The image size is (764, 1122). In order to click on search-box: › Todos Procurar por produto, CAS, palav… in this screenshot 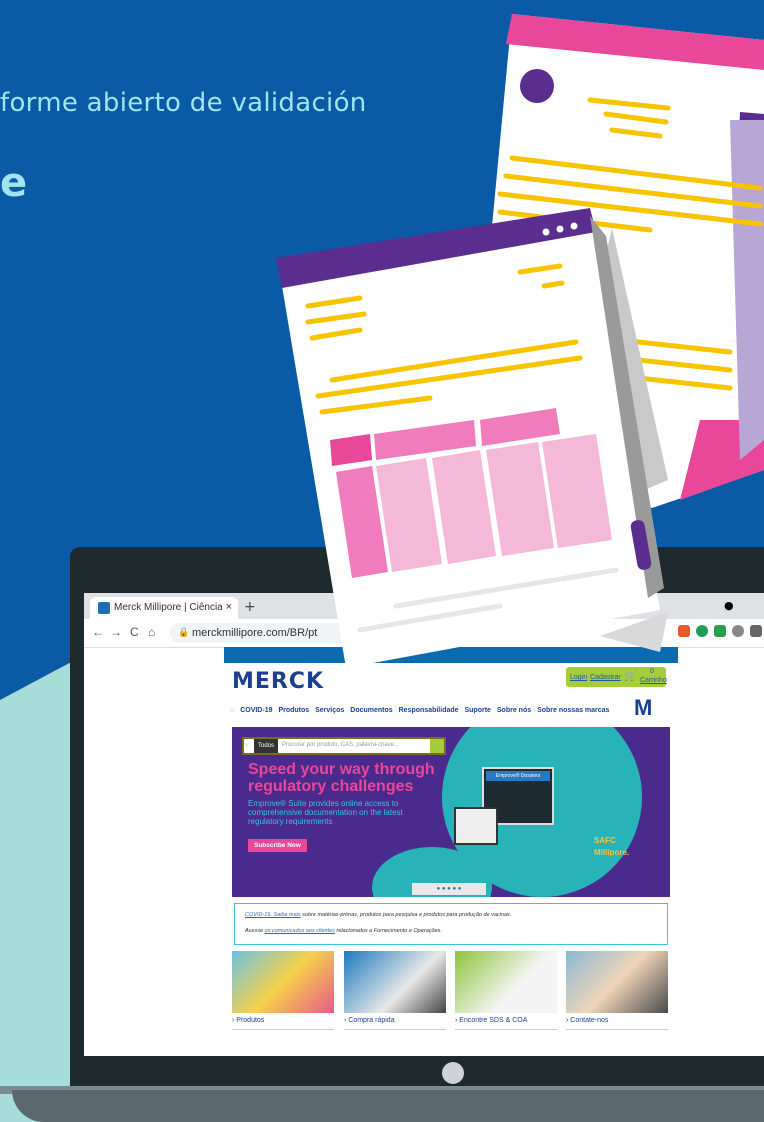, I will do `click(344, 746)`.